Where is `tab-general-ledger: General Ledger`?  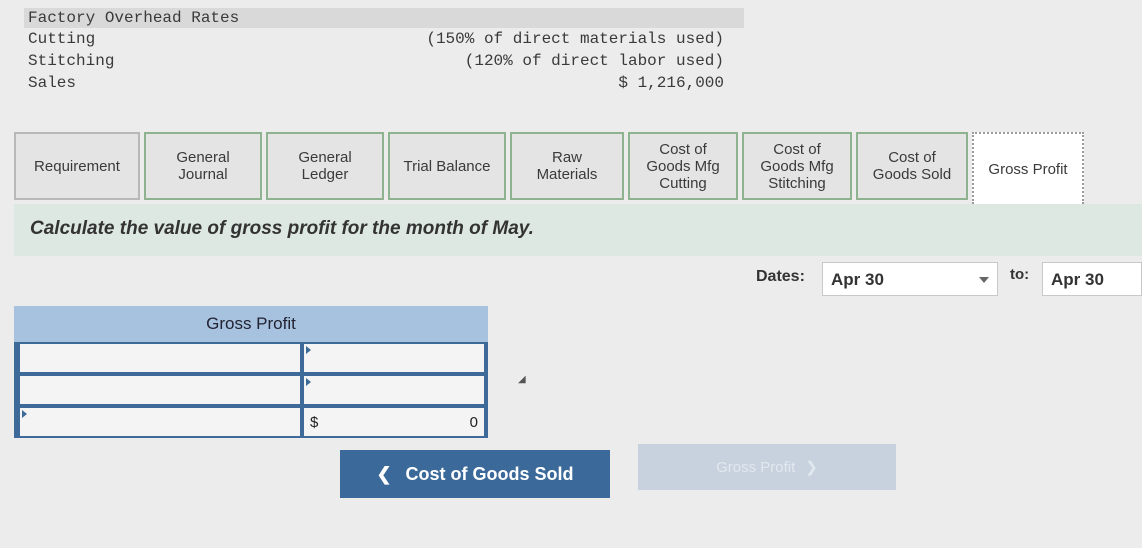 tab-general-ledger: General Ledger is located at coordinates (325, 166).